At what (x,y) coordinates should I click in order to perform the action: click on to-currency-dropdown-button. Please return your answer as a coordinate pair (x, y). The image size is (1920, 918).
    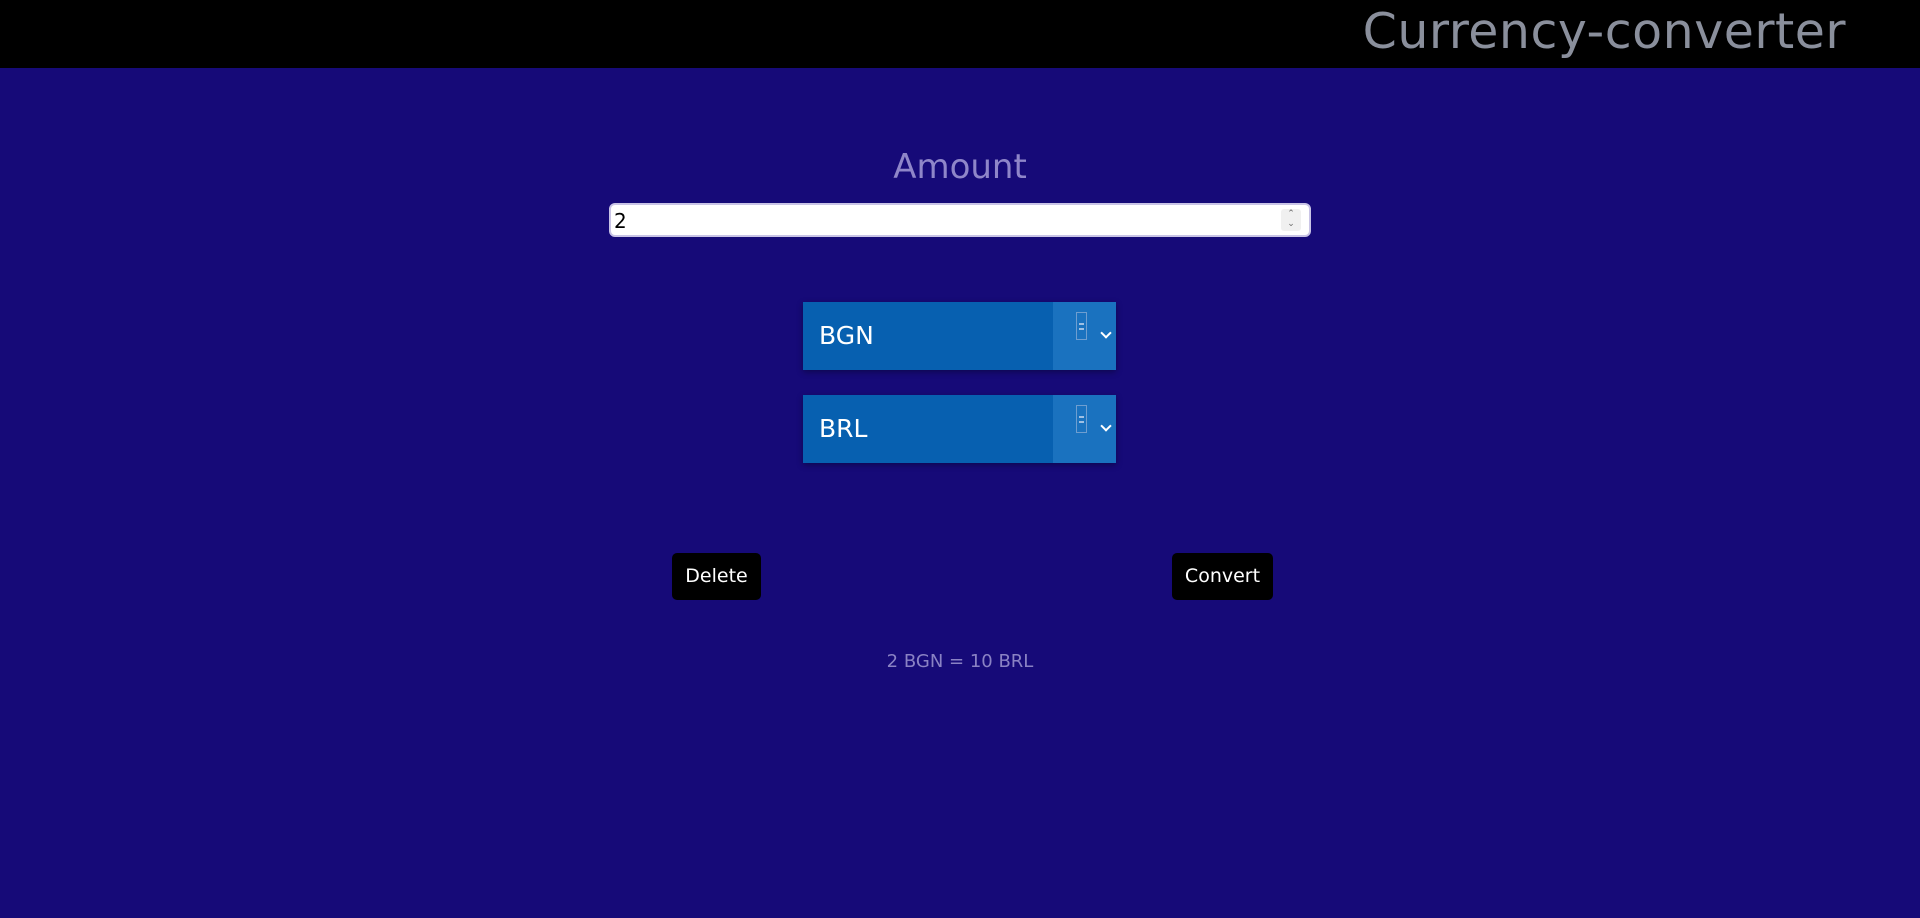
    Looking at the image, I should click on (1084, 429).